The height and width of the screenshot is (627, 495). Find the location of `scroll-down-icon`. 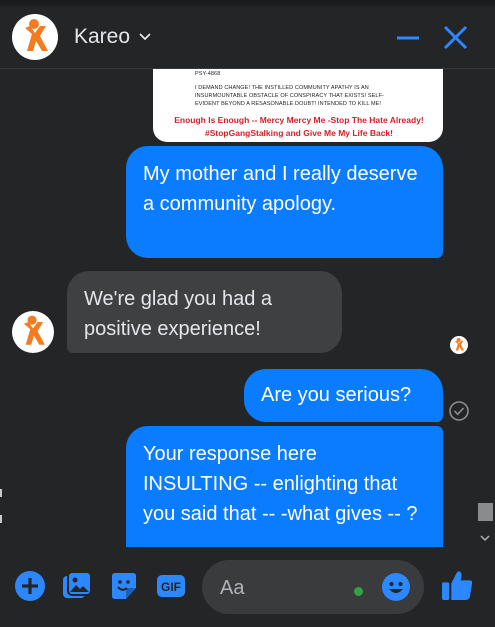

scroll-down-icon is located at coordinates (485, 538).